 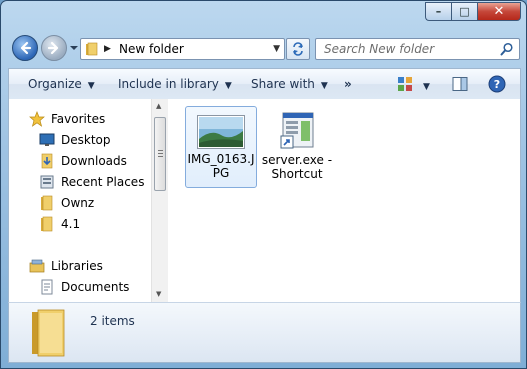 I want to click on change-view-button, so click(x=405, y=86).